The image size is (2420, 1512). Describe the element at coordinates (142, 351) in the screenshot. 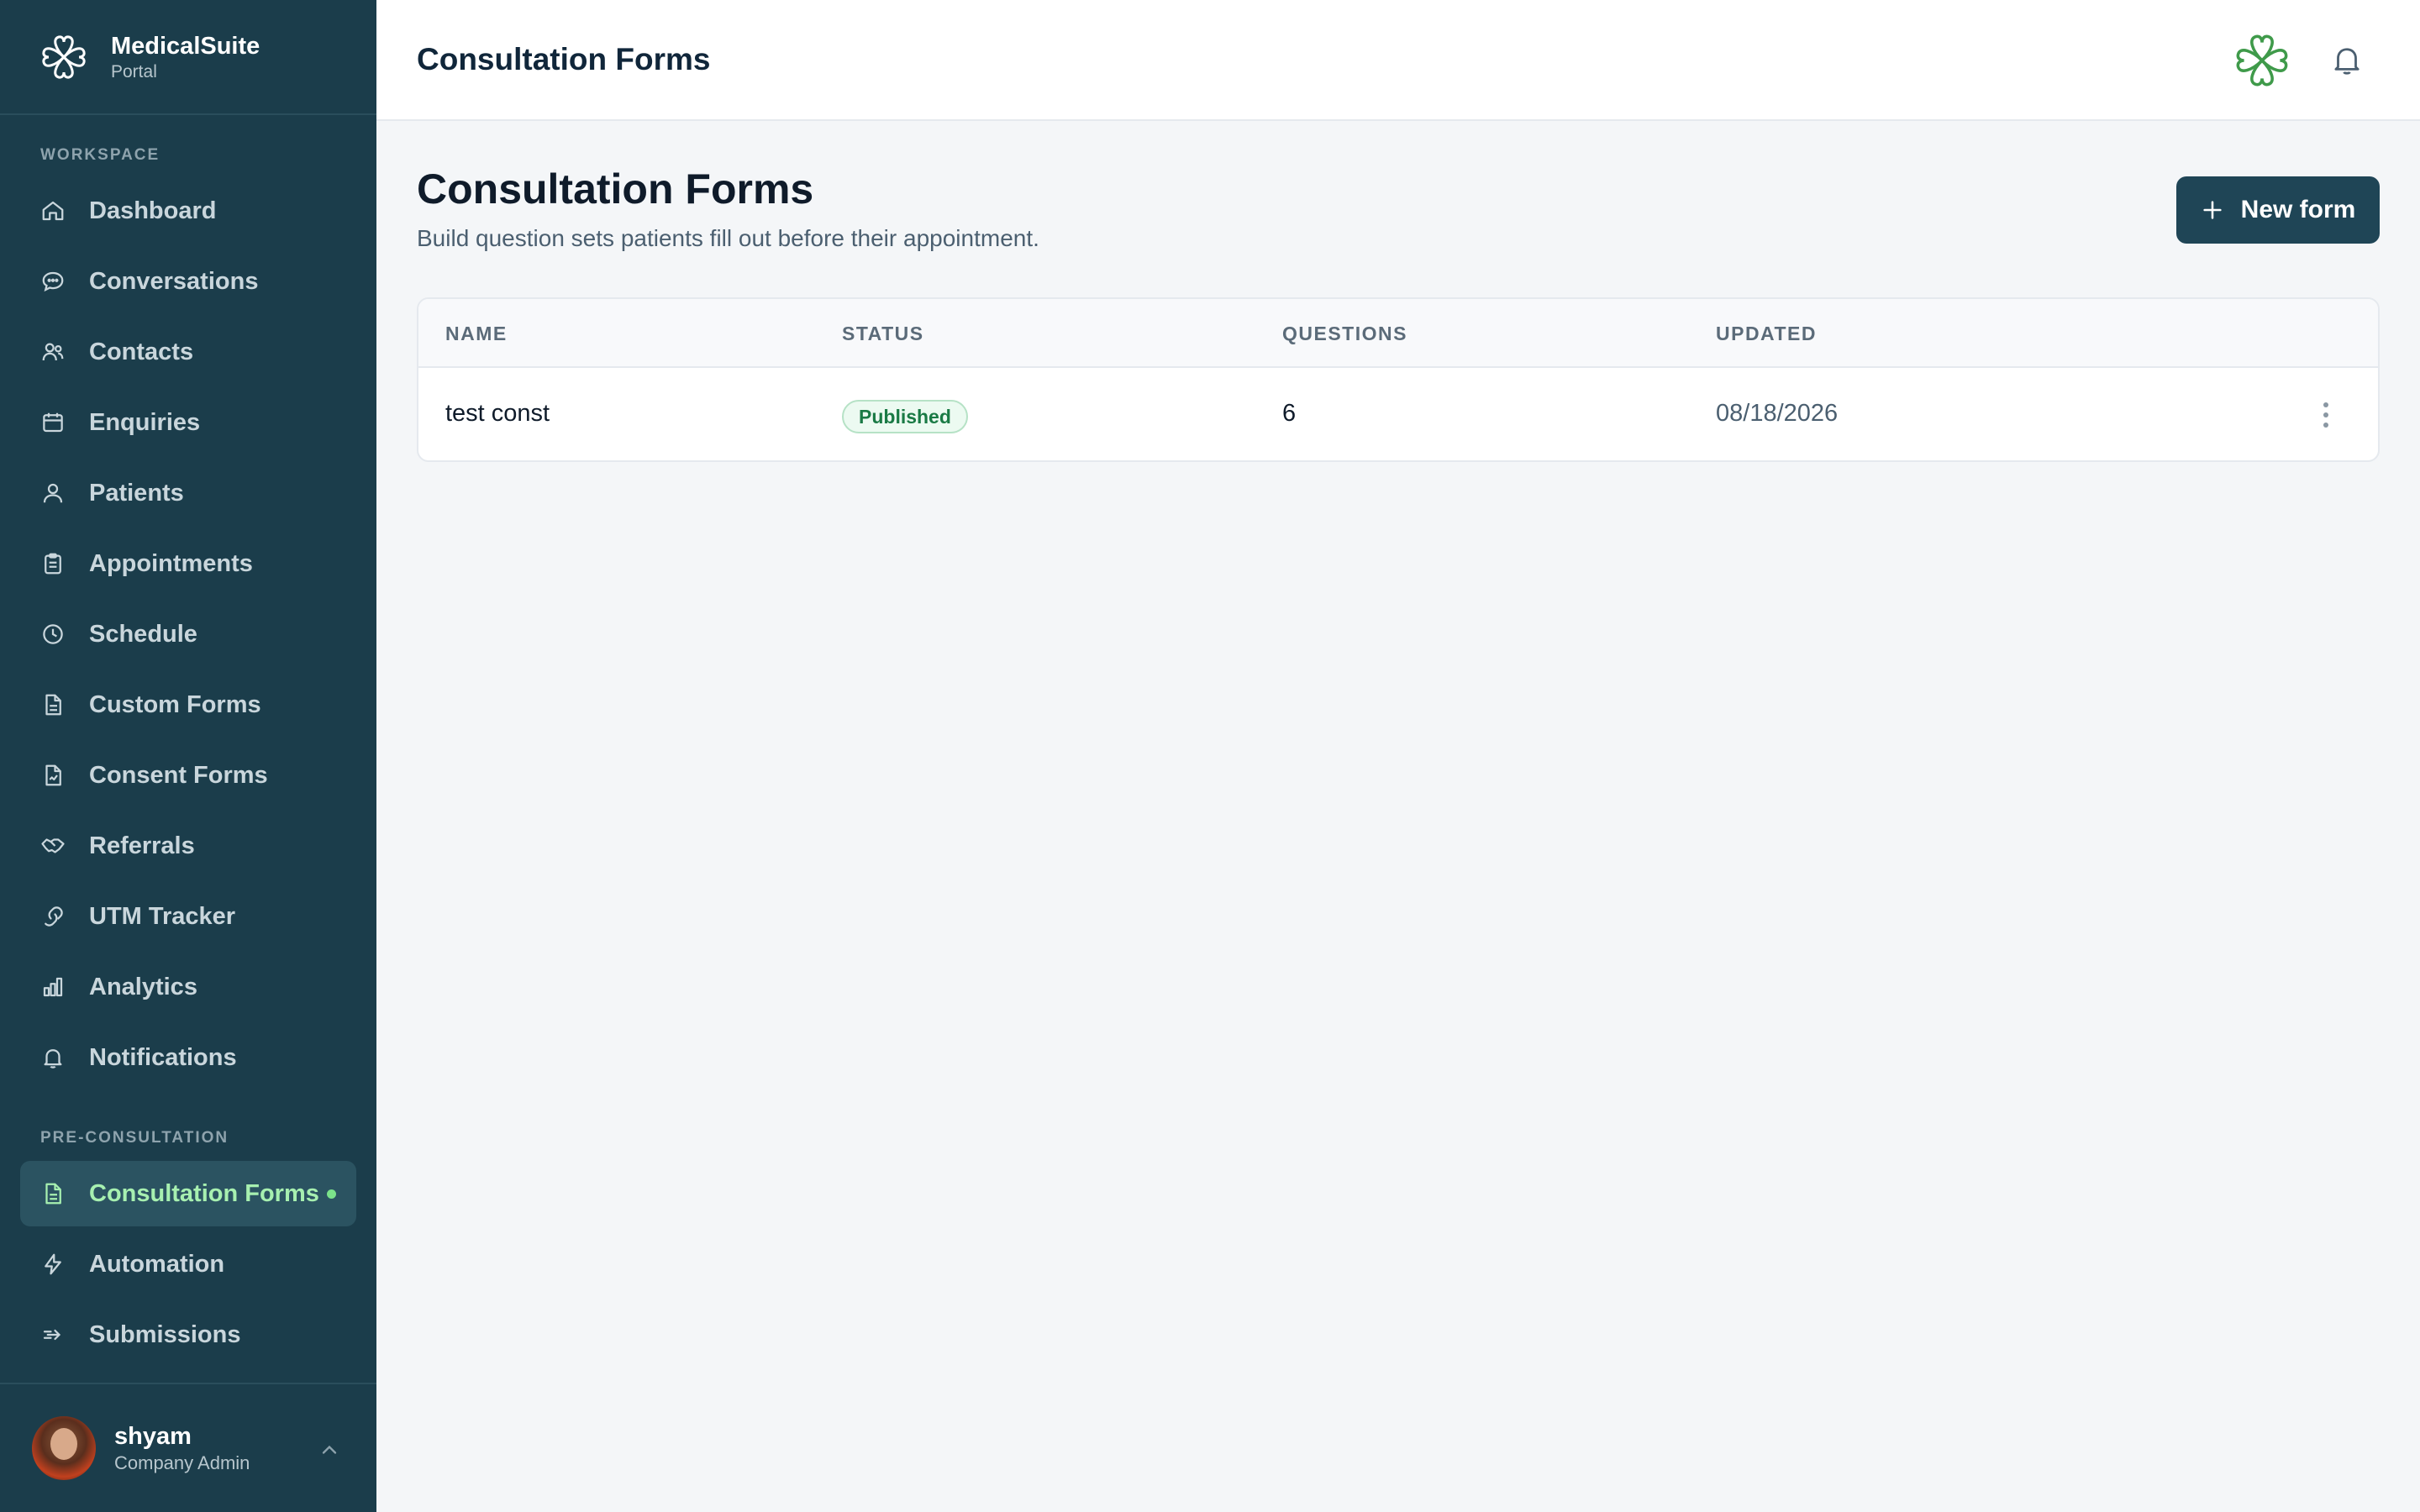

I see `sidebar-item-label: Contacts` at that location.